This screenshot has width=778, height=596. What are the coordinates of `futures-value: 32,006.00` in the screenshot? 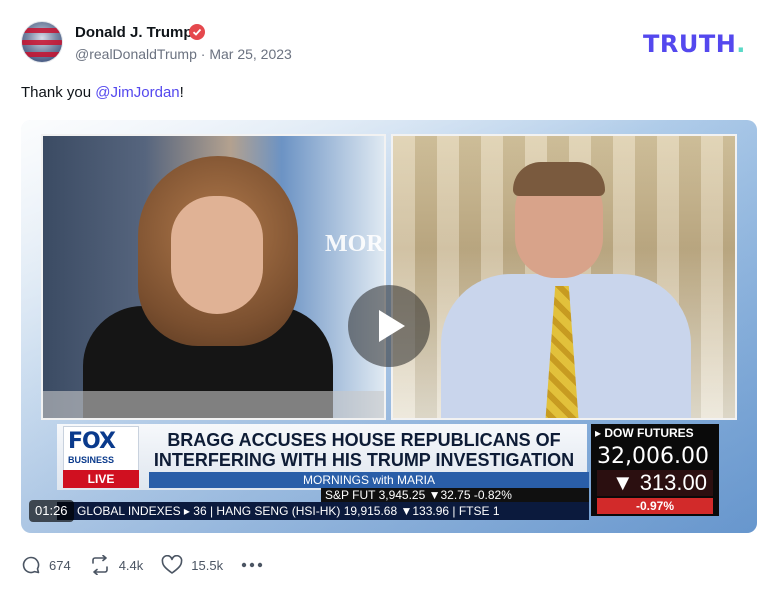 It's located at (653, 456).